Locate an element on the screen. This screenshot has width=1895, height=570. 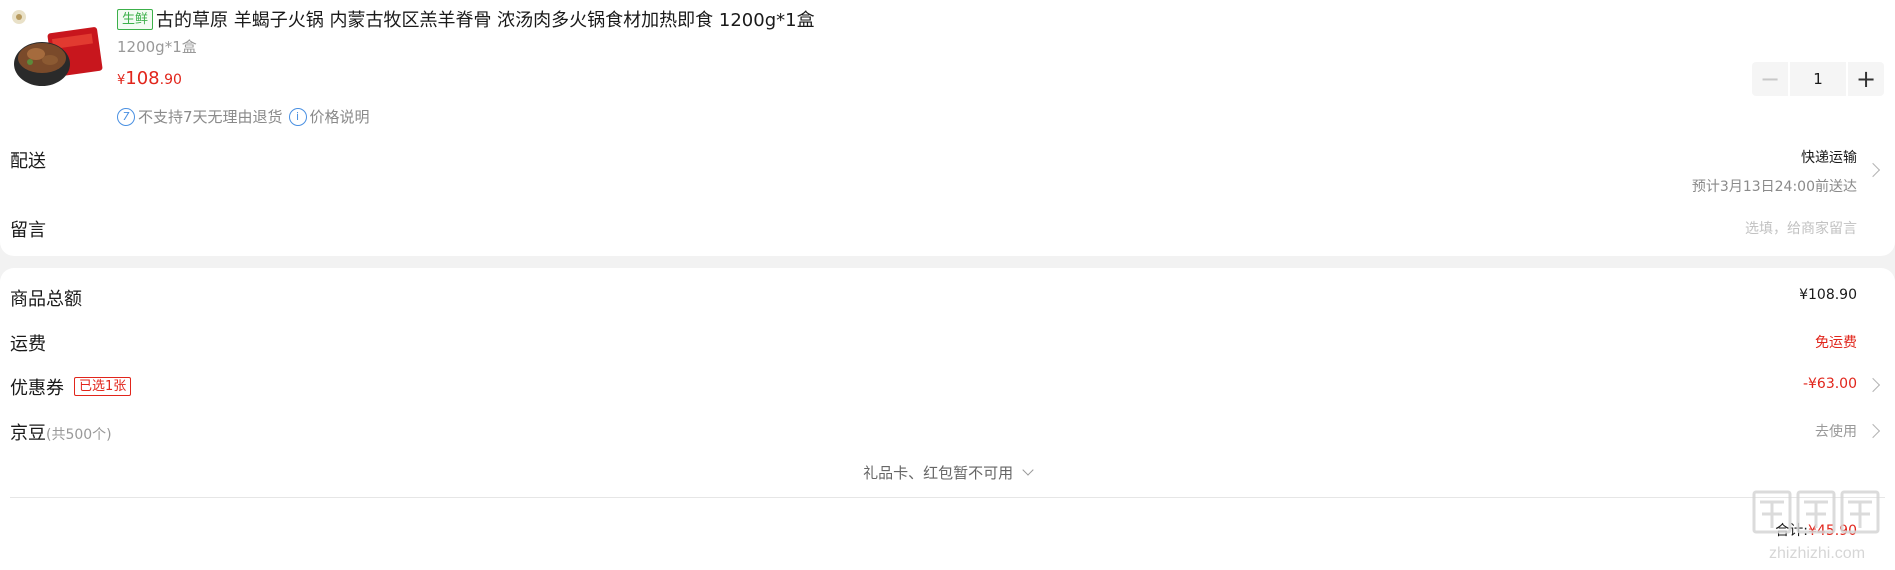
message-label: 留言 is located at coordinates (28, 230).